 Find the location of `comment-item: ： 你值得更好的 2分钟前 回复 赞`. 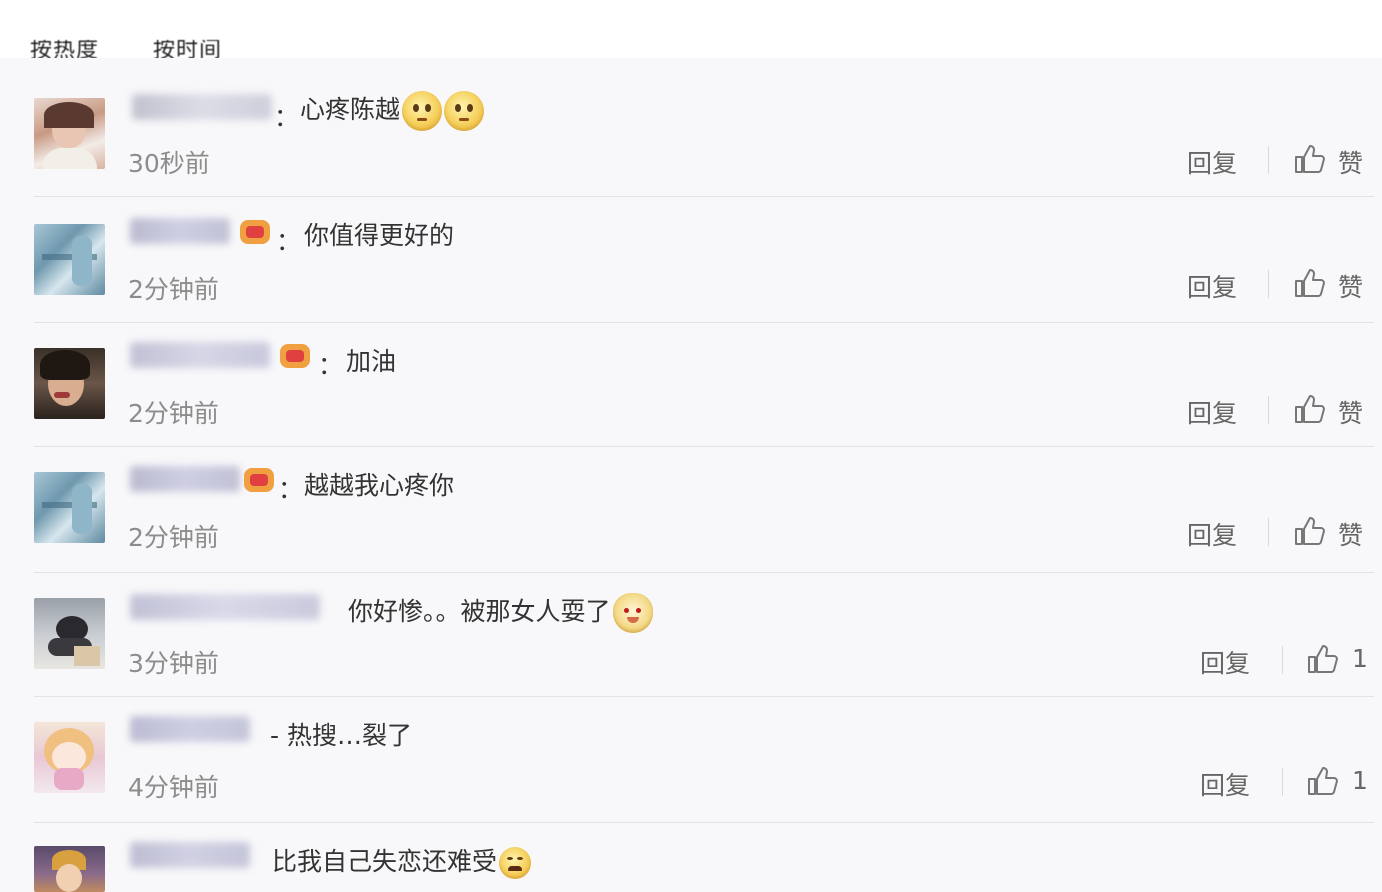

comment-item: ： 你值得更好的 2分钟前 回复 赞 is located at coordinates (691, 257).